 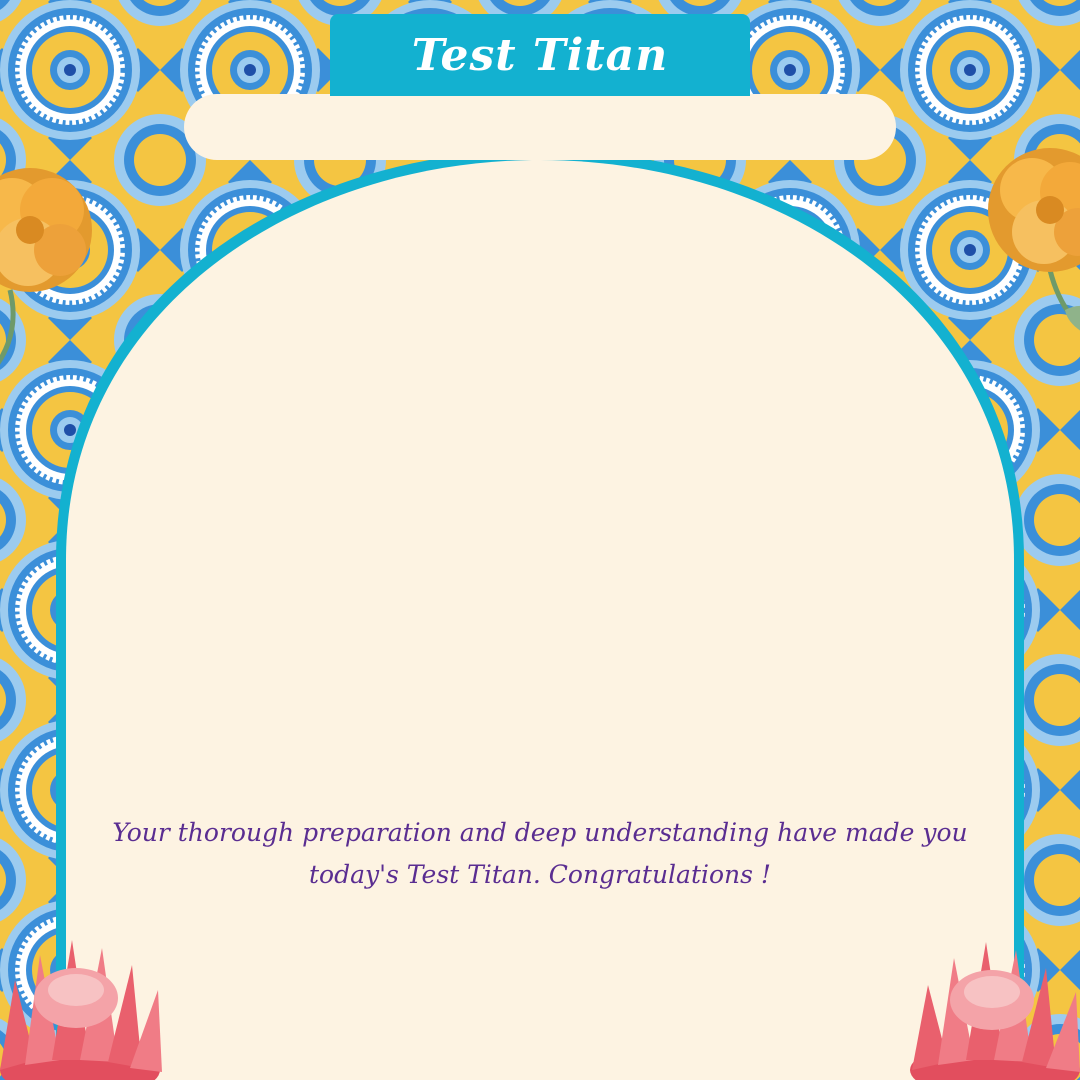 I want to click on marigold-flower-top-left, so click(x=46, y=266).